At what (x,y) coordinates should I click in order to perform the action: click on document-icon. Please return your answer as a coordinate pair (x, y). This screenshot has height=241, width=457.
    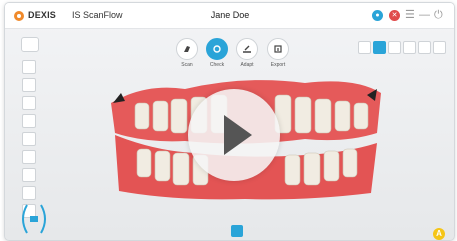
    Looking at the image, I should click on (29, 103).